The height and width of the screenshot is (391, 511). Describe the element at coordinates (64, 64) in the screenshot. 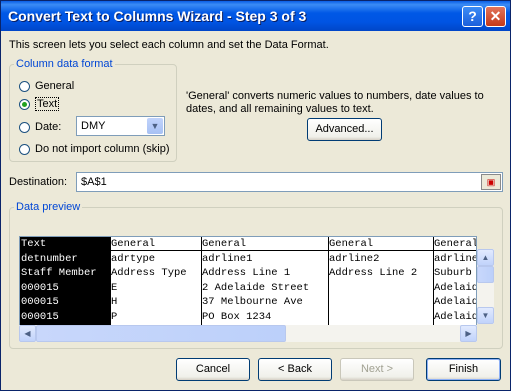

I see `column-data-format-legend: Column data format` at that location.